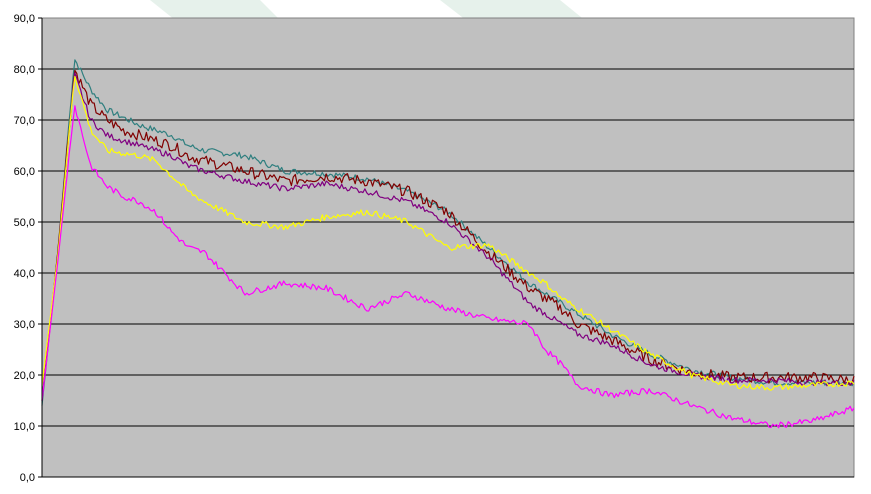  Describe the element at coordinates (27, 478) in the screenshot. I see `y-tick-label: 0,0` at that location.